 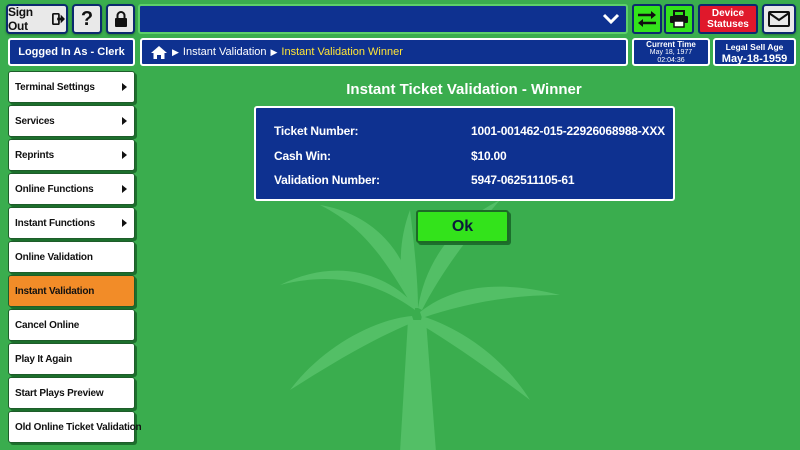 I want to click on sidebar-item-start-plays-preview: Start Plays Preview, so click(x=71, y=393).